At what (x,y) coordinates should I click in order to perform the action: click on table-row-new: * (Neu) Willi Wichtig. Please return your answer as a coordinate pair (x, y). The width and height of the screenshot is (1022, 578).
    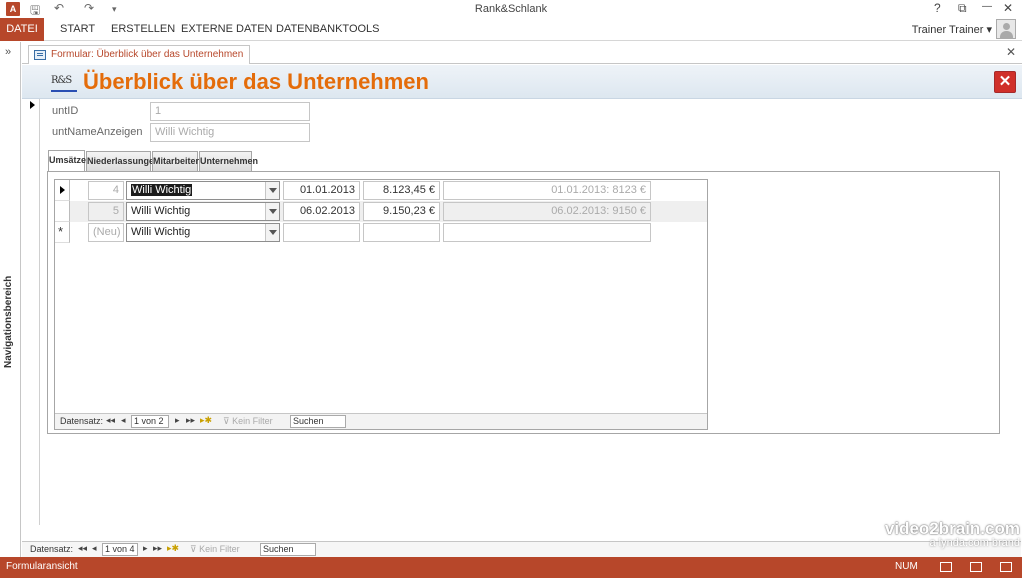
    Looking at the image, I should click on (381, 232).